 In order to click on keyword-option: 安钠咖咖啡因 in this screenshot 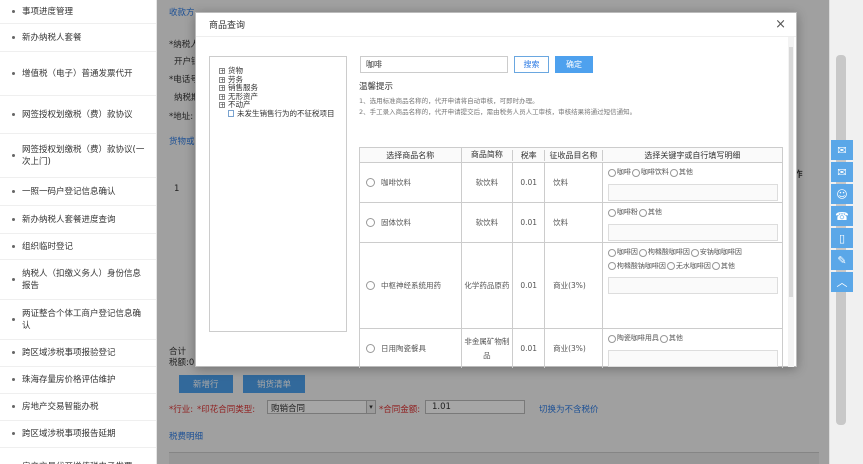, I will do `click(716, 252)`.